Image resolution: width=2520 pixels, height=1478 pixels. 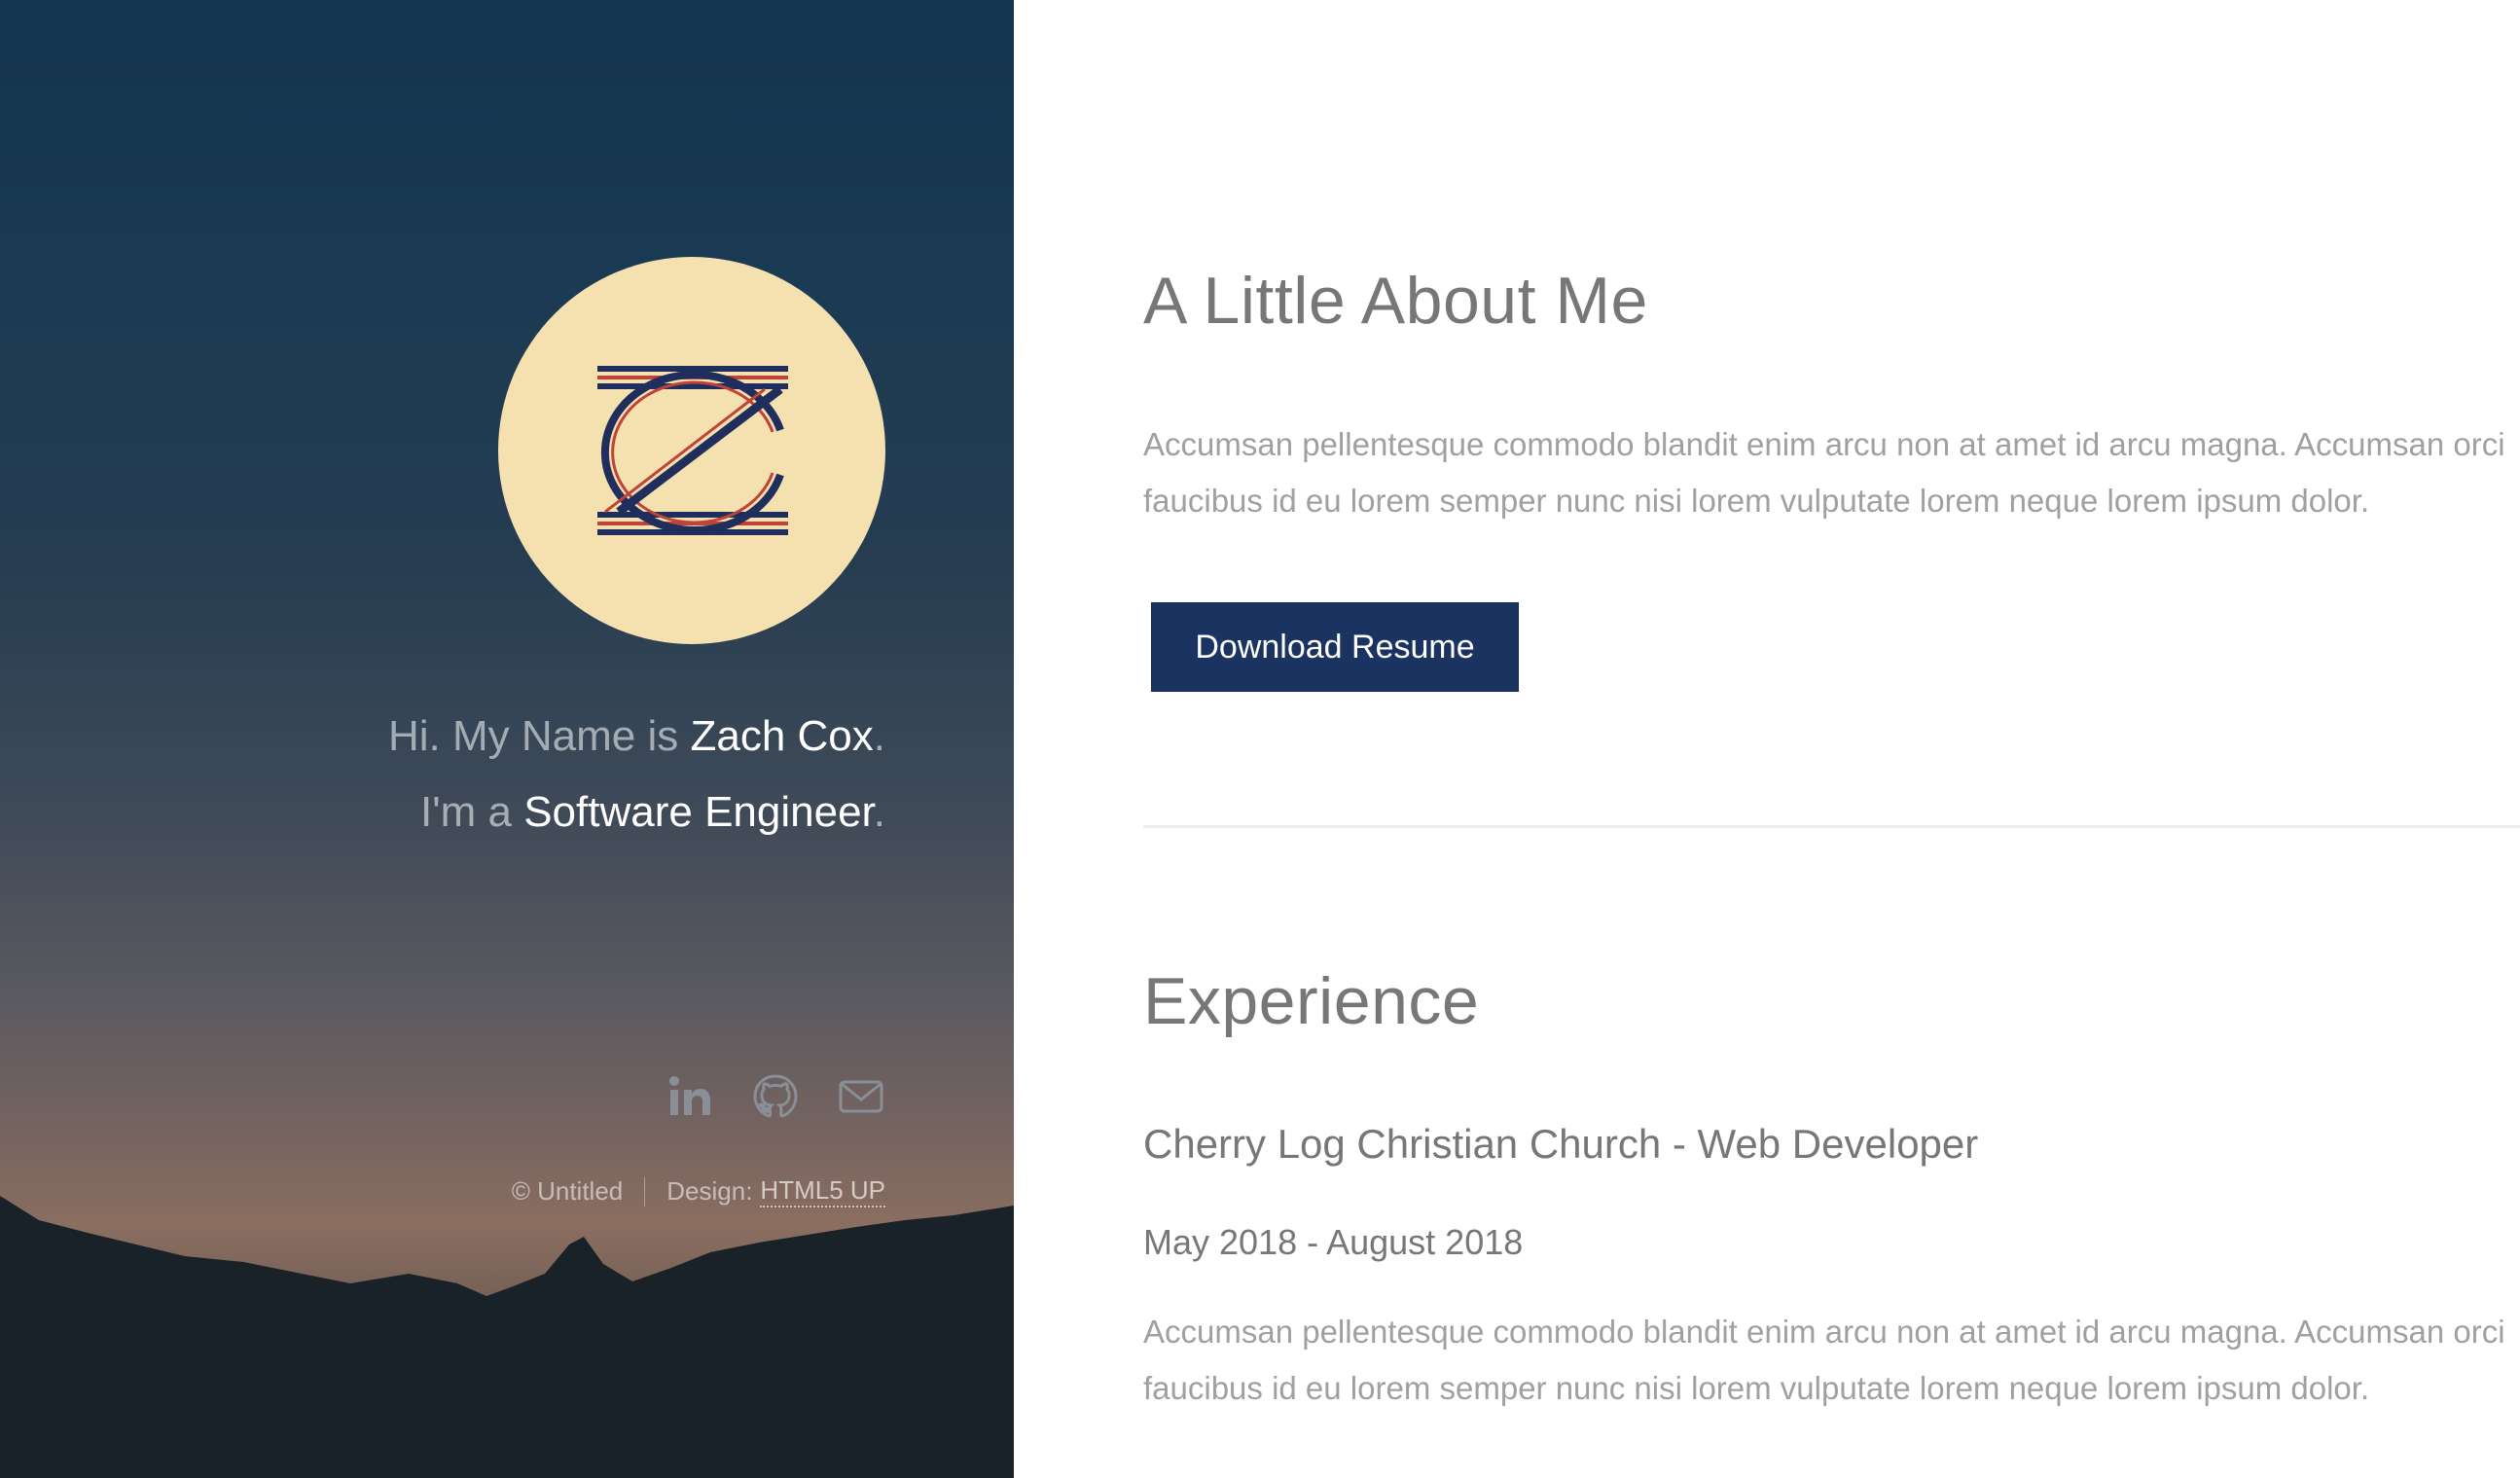 What do you see at coordinates (539, 736) in the screenshot?
I see `intro-prefix: Hi. My Name is` at bounding box center [539, 736].